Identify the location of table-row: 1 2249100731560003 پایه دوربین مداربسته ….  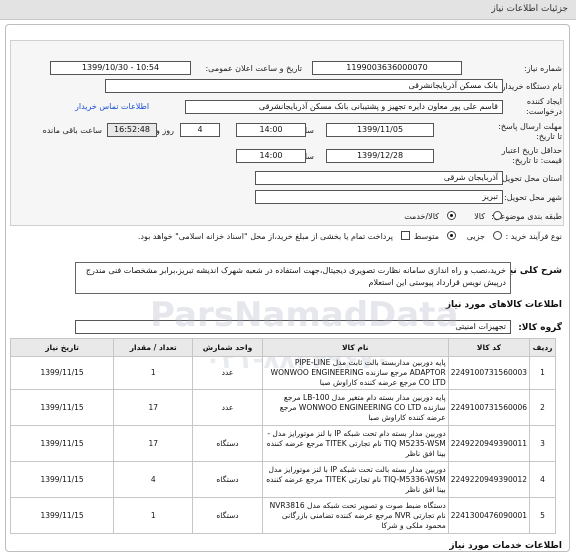
(282, 373).